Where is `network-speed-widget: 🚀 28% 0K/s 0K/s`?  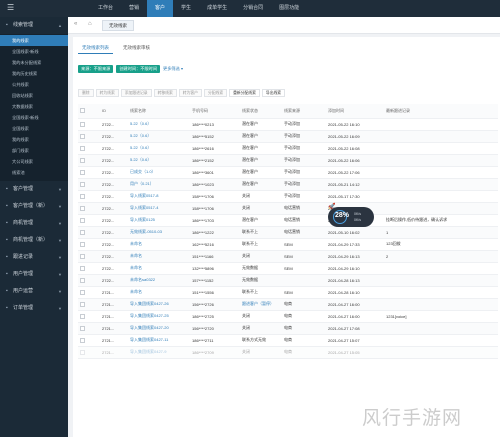 network-speed-widget: 🚀 28% 0K/s 0K/s is located at coordinates (351, 215).